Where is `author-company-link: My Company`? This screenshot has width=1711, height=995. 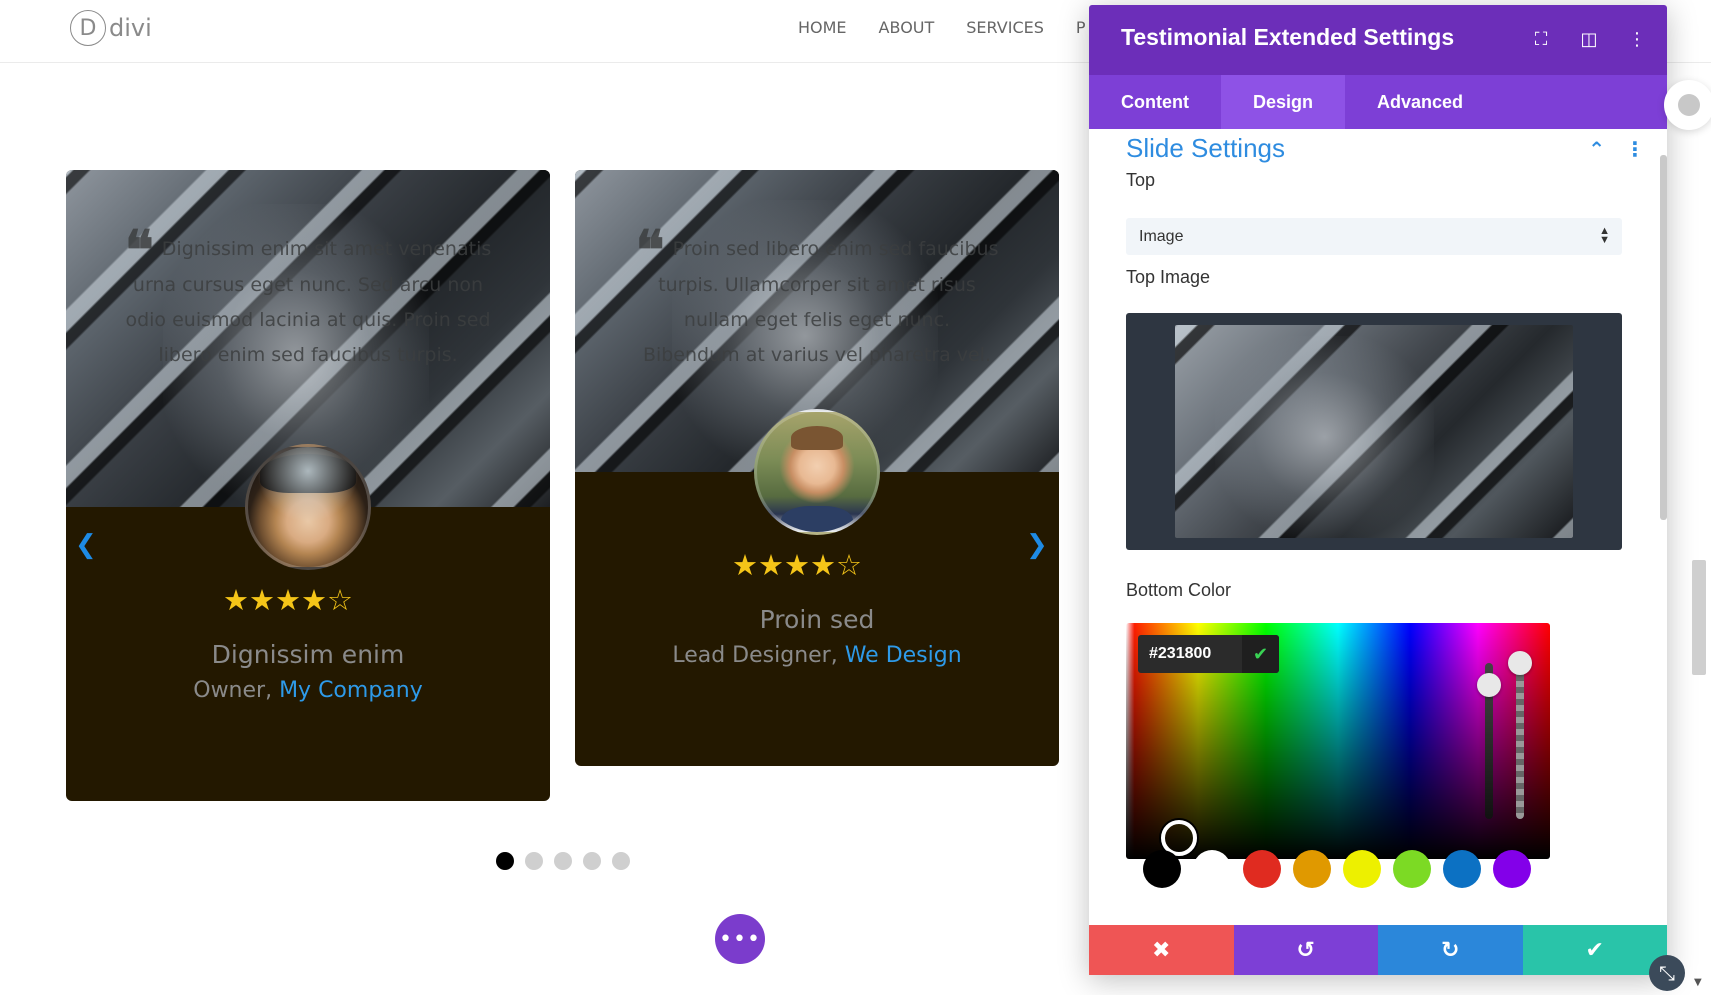
author-company-link: My Company is located at coordinates (351, 690).